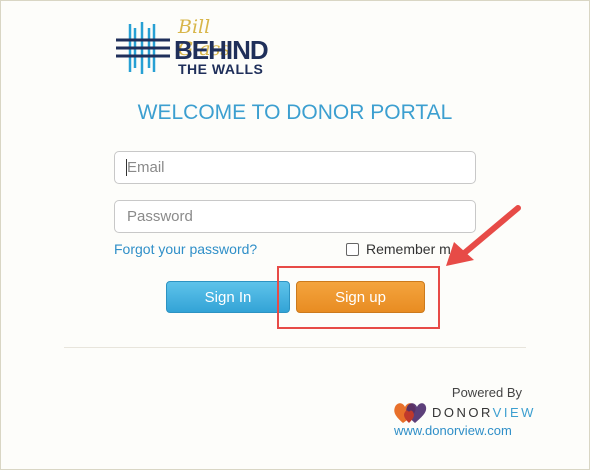 Image resolution: width=590 pixels, height=470 pixels. Describe the element at coordinates (358, 297) in the screenshot. I see `annotation-highlight-box` at that location.